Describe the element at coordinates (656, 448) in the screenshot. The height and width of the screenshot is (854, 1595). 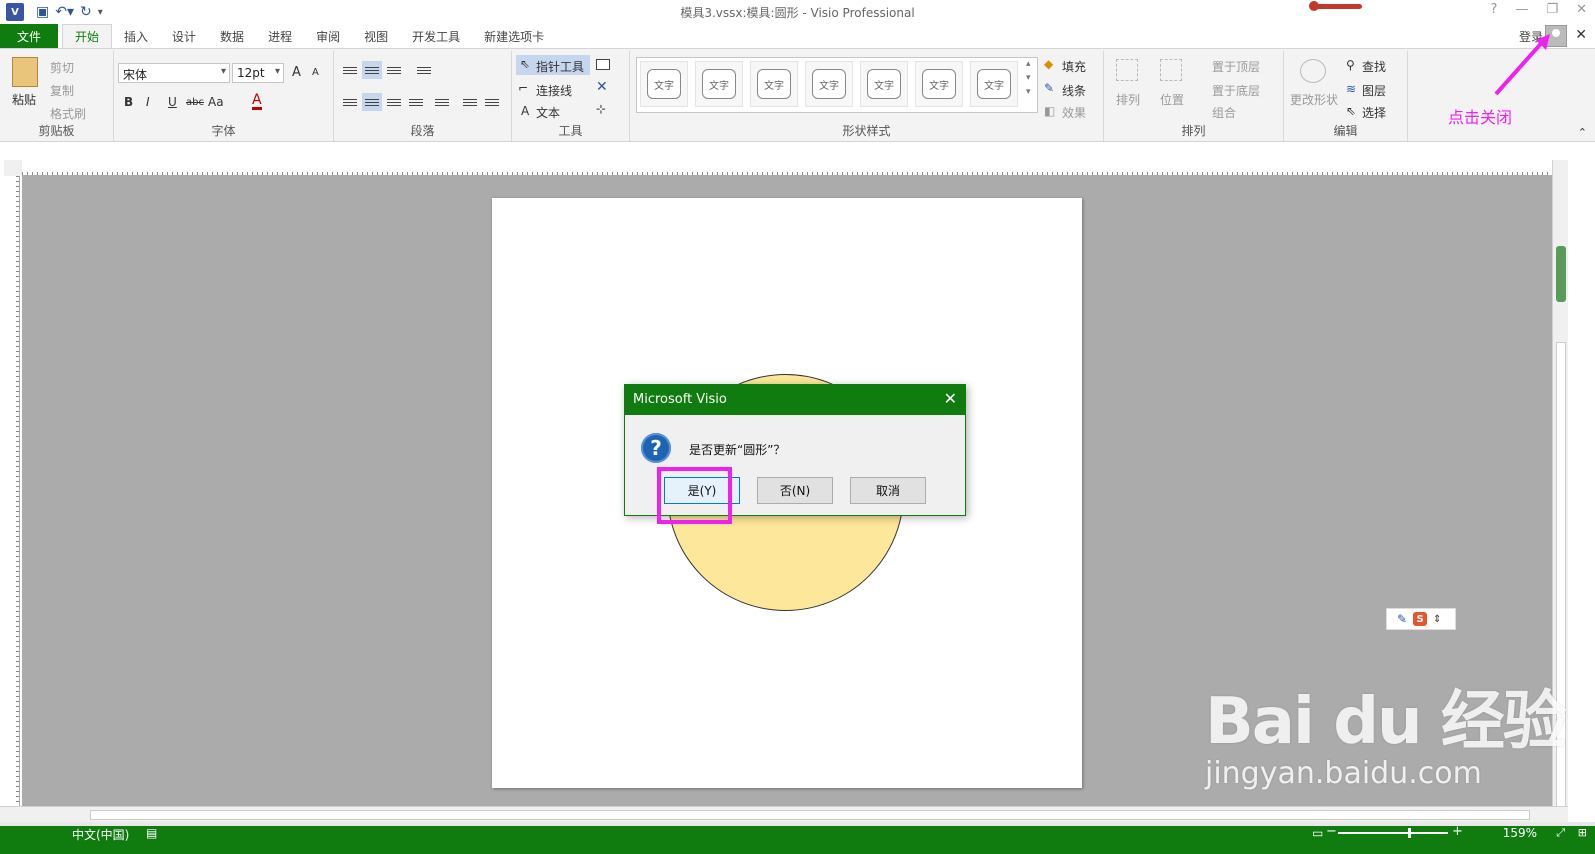
I see `question-icon: ?` at that location.